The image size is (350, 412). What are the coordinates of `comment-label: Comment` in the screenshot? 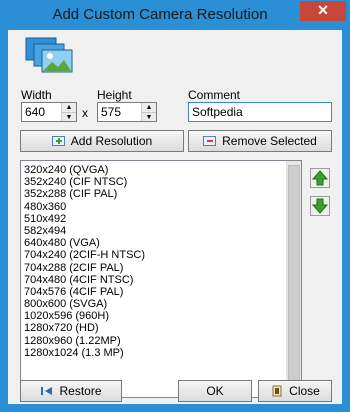 It's located at (214, 95).